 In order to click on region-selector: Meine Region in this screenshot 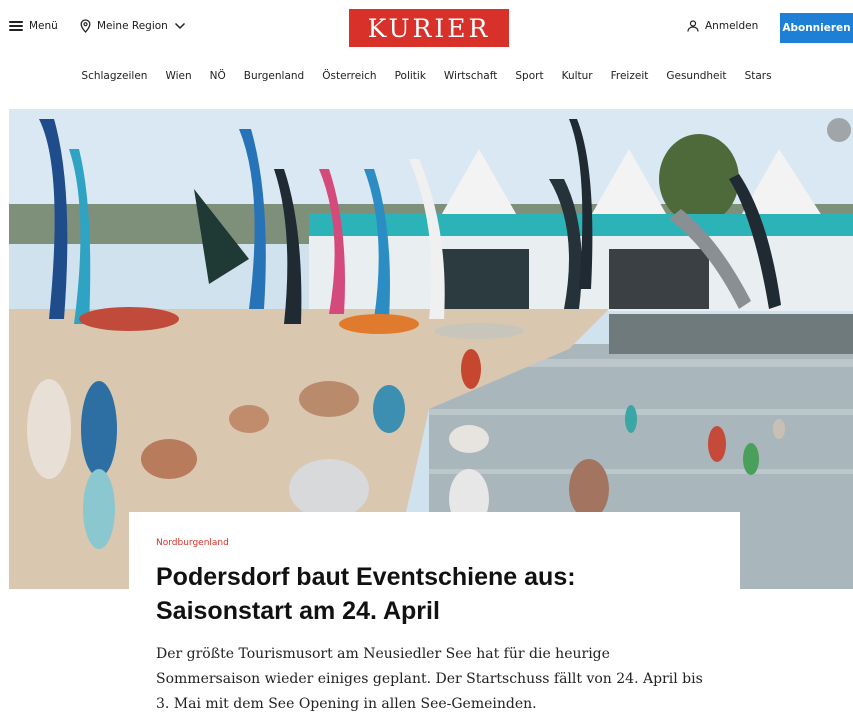, I will do `click(133, 26)`.